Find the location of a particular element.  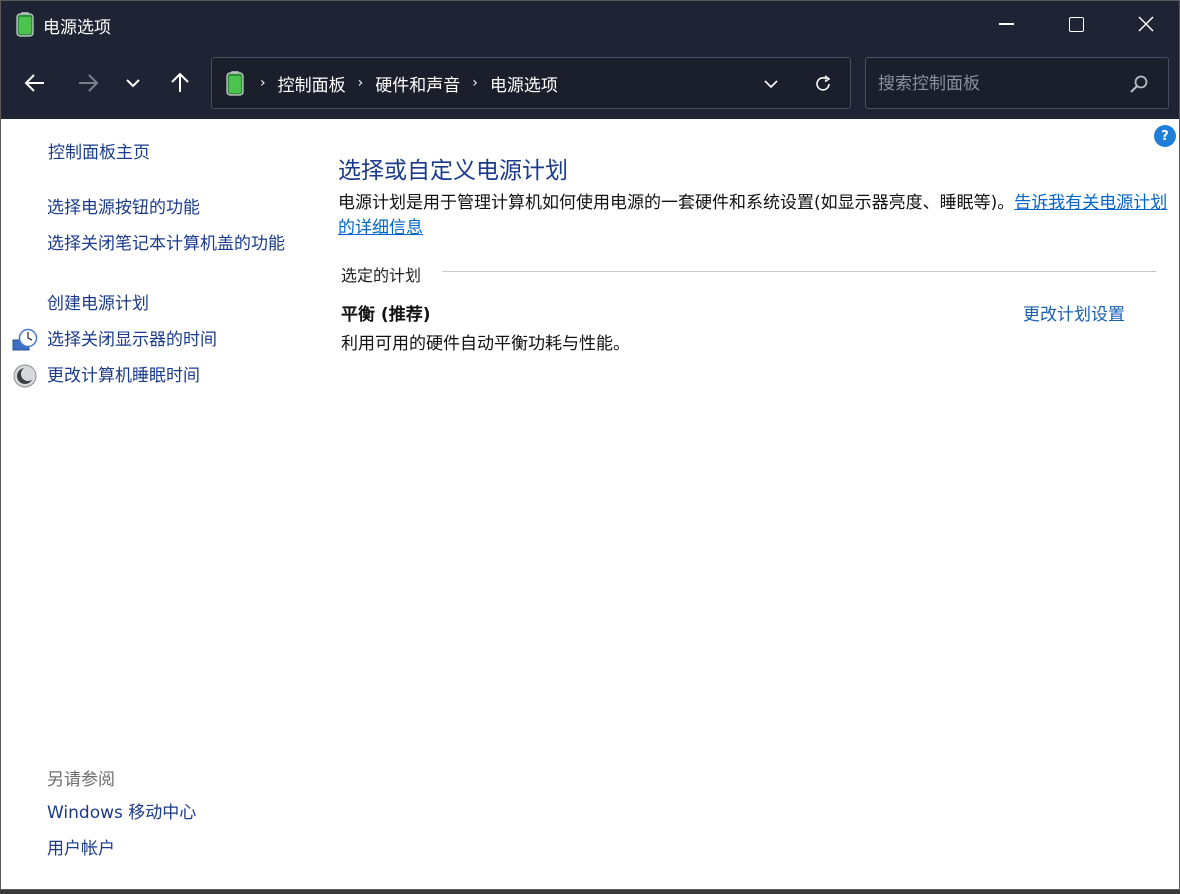

forward-button is located at coordinates (88, 83).